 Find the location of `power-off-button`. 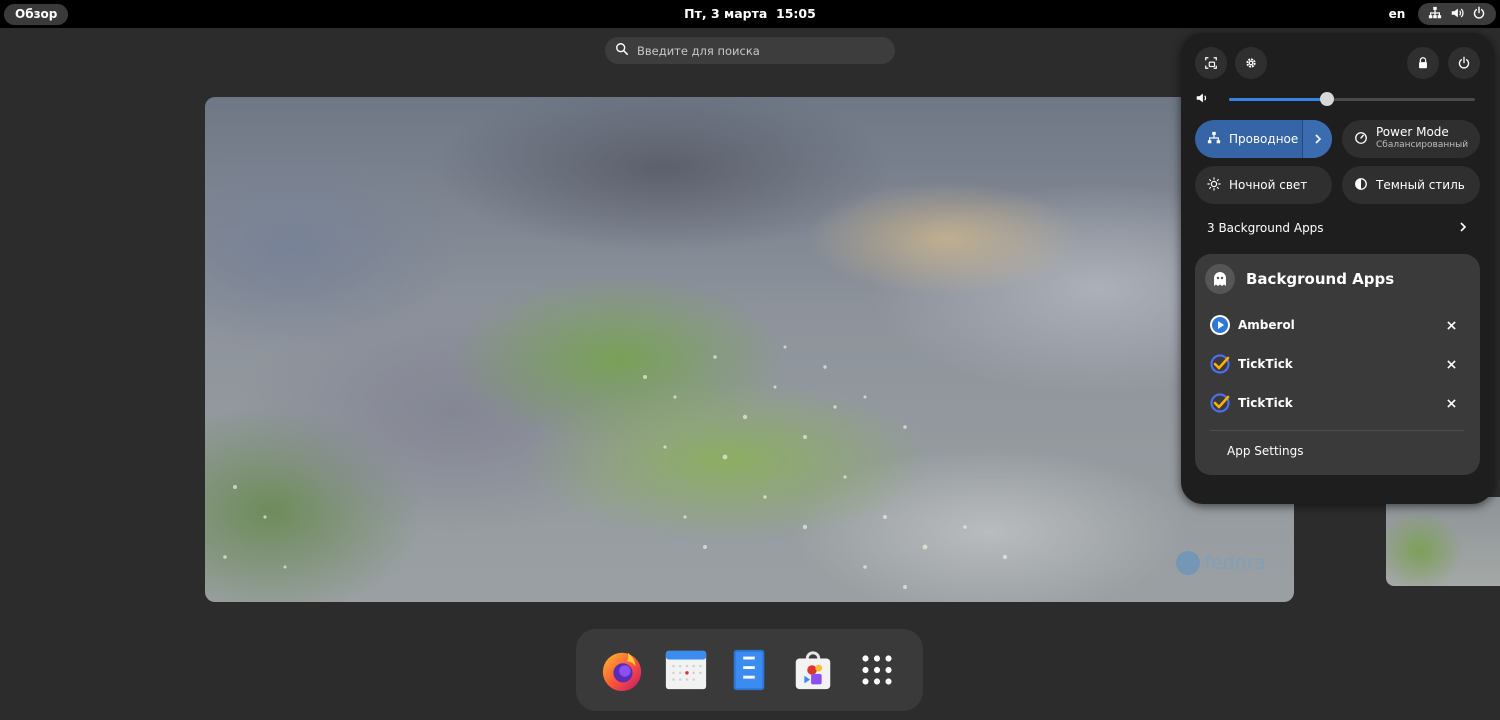

power-off-button is located at coordinates (1464, 63).